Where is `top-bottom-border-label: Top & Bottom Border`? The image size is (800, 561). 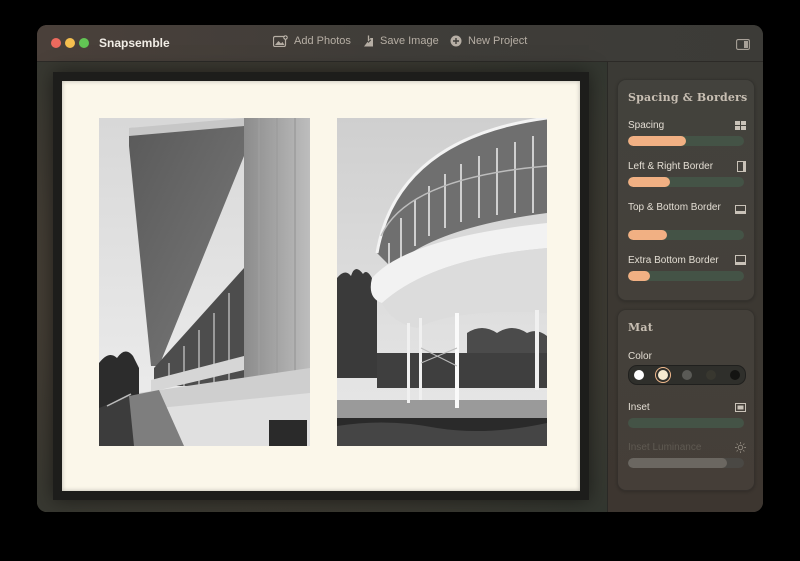
top-bottom-border-label: Top & Bottom Border is located at coordinates (674, 207).